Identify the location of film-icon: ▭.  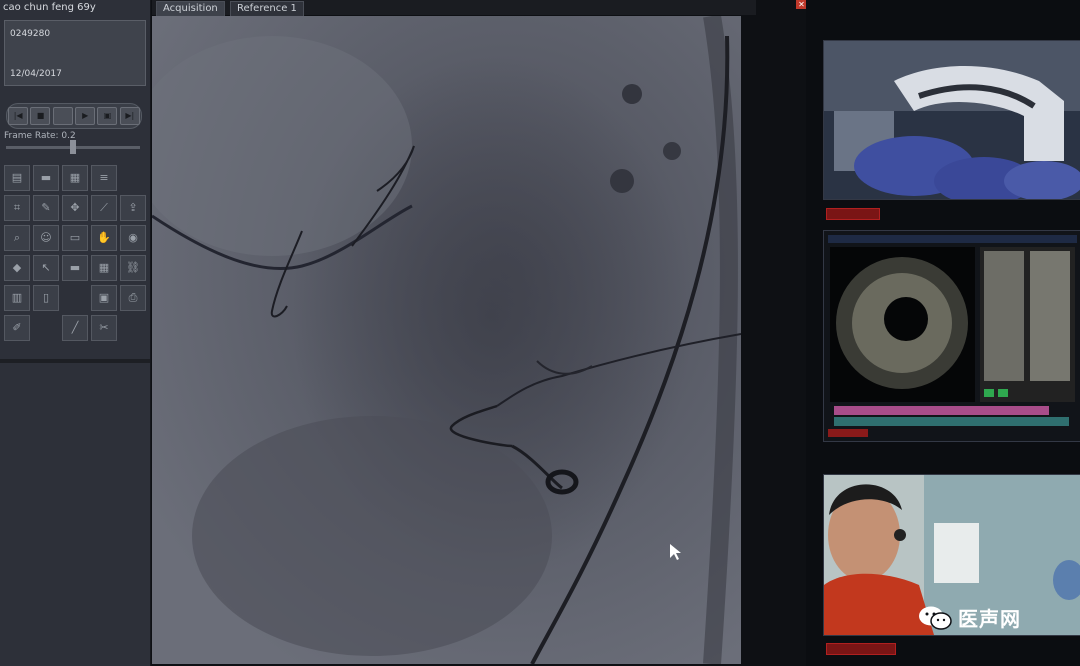
(75, 238).